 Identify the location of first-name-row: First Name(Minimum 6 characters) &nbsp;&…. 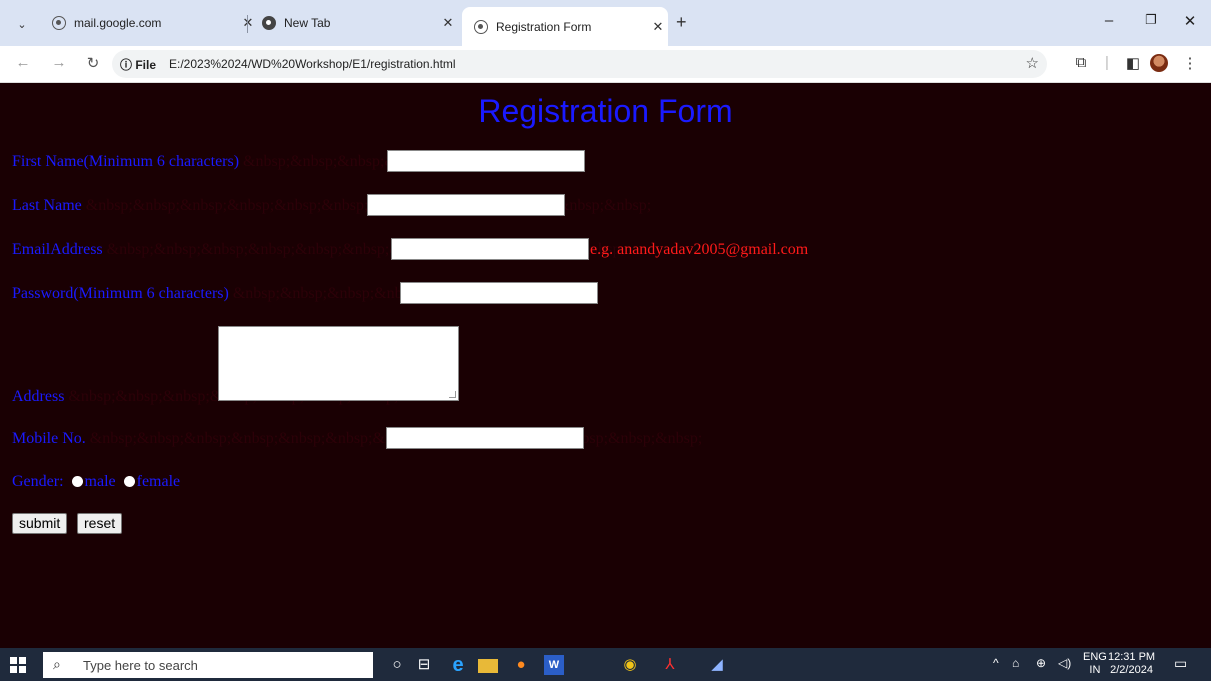
(222, 162).